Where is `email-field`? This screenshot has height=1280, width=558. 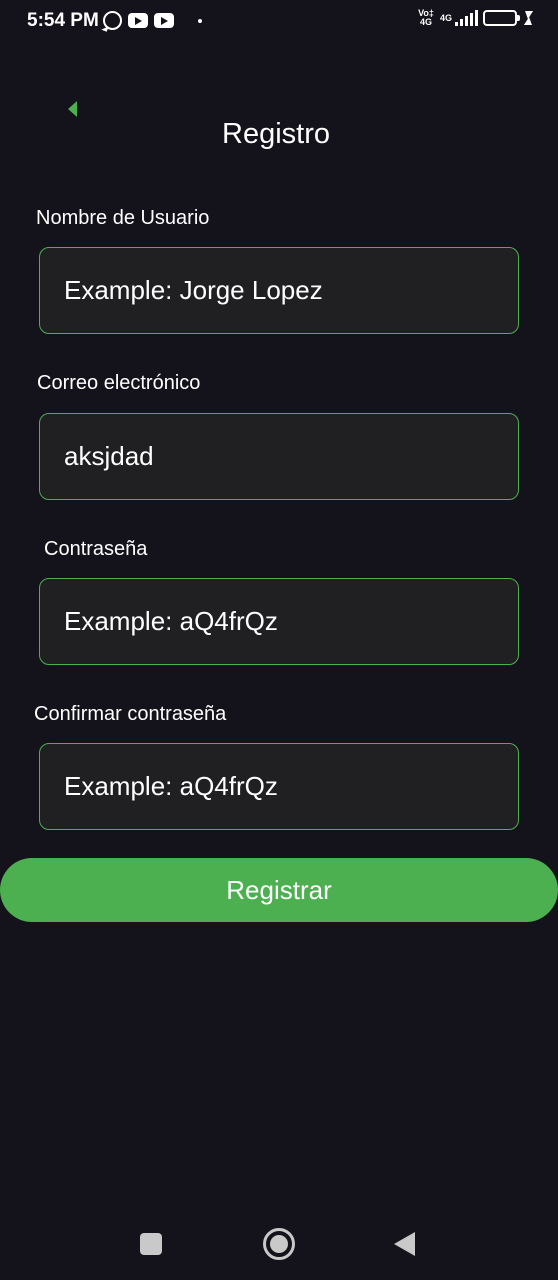
email-field is located at coordinates (279, 456).